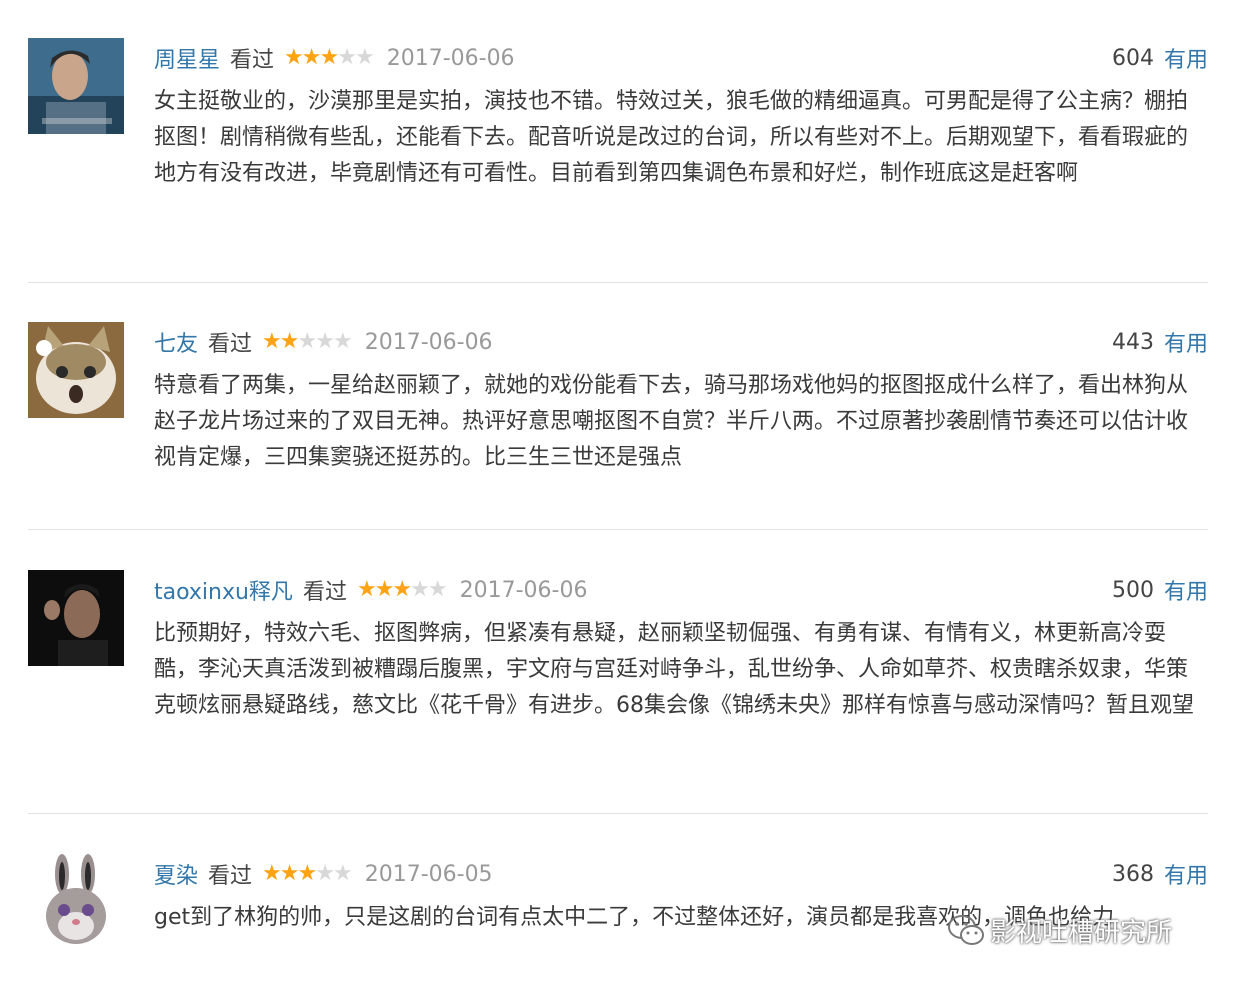 Image resolution: width=1260 pixels, height=988 pixels. Describe the element at coordinates (176, 874) in the screenshot. I see `username-link: 夏染` at that location.